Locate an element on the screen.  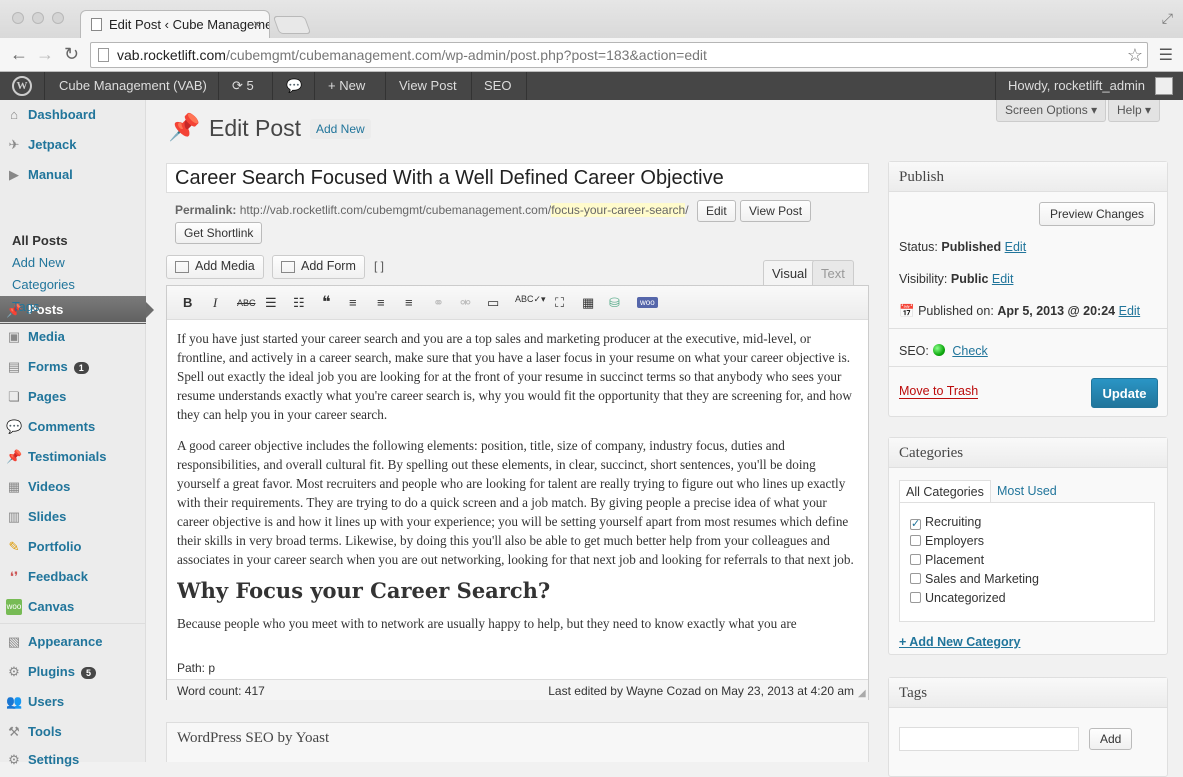
tab-most-used: Most Used is located at coordinates (1027, 491).